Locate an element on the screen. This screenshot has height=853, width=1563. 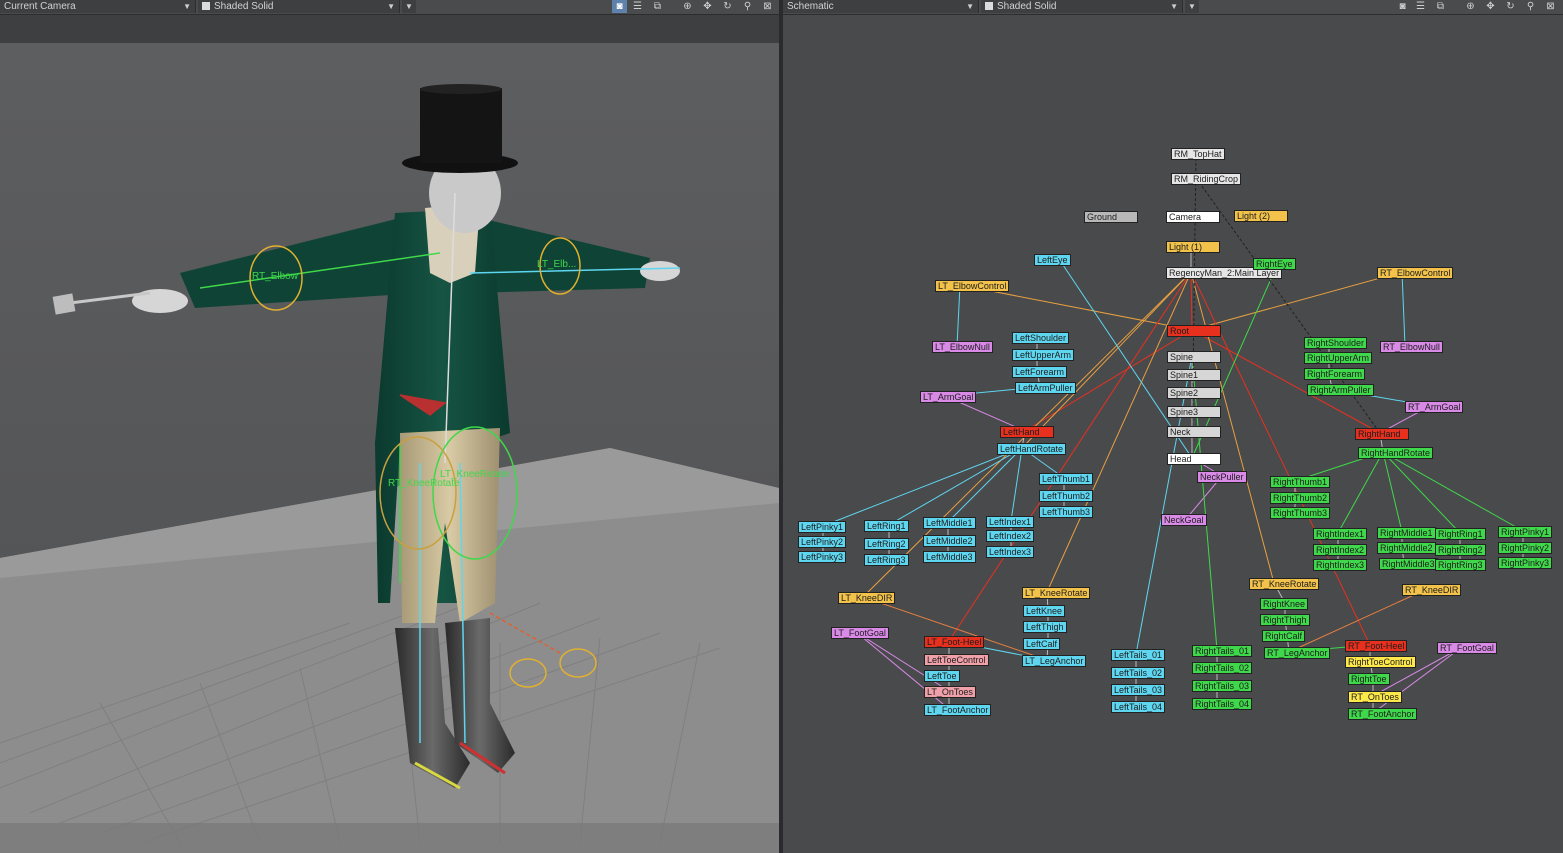
schematic-node-rm-tophat: RM_TopHat is located at coordinates (1198, 154).